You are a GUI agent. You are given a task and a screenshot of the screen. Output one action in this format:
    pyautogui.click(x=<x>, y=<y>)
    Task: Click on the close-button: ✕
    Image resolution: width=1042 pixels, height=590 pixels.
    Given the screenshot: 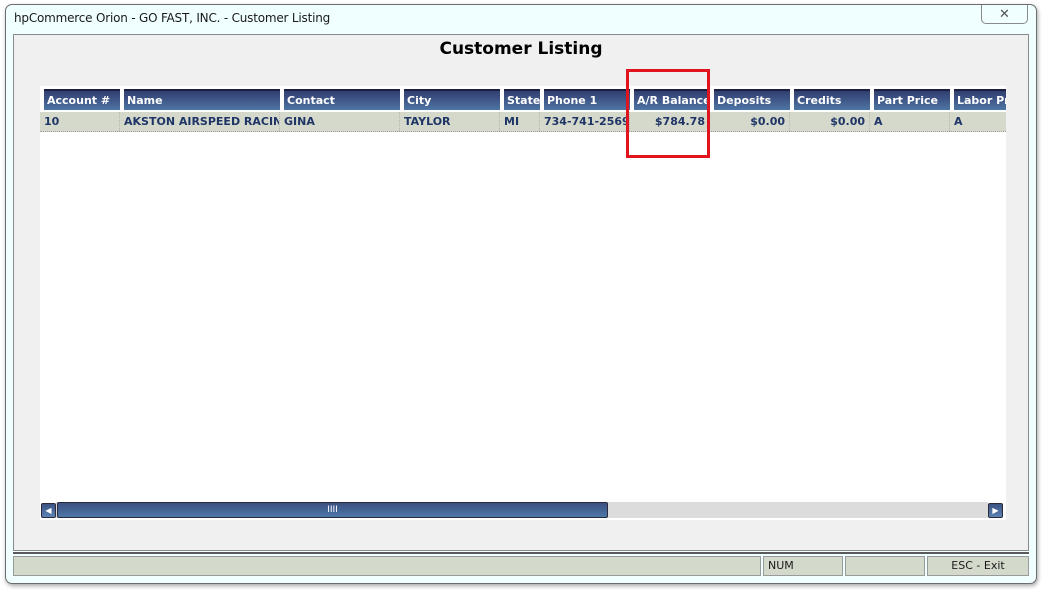 What is the action you would take?
    pyautogui.click(x=1004, y=14)
    